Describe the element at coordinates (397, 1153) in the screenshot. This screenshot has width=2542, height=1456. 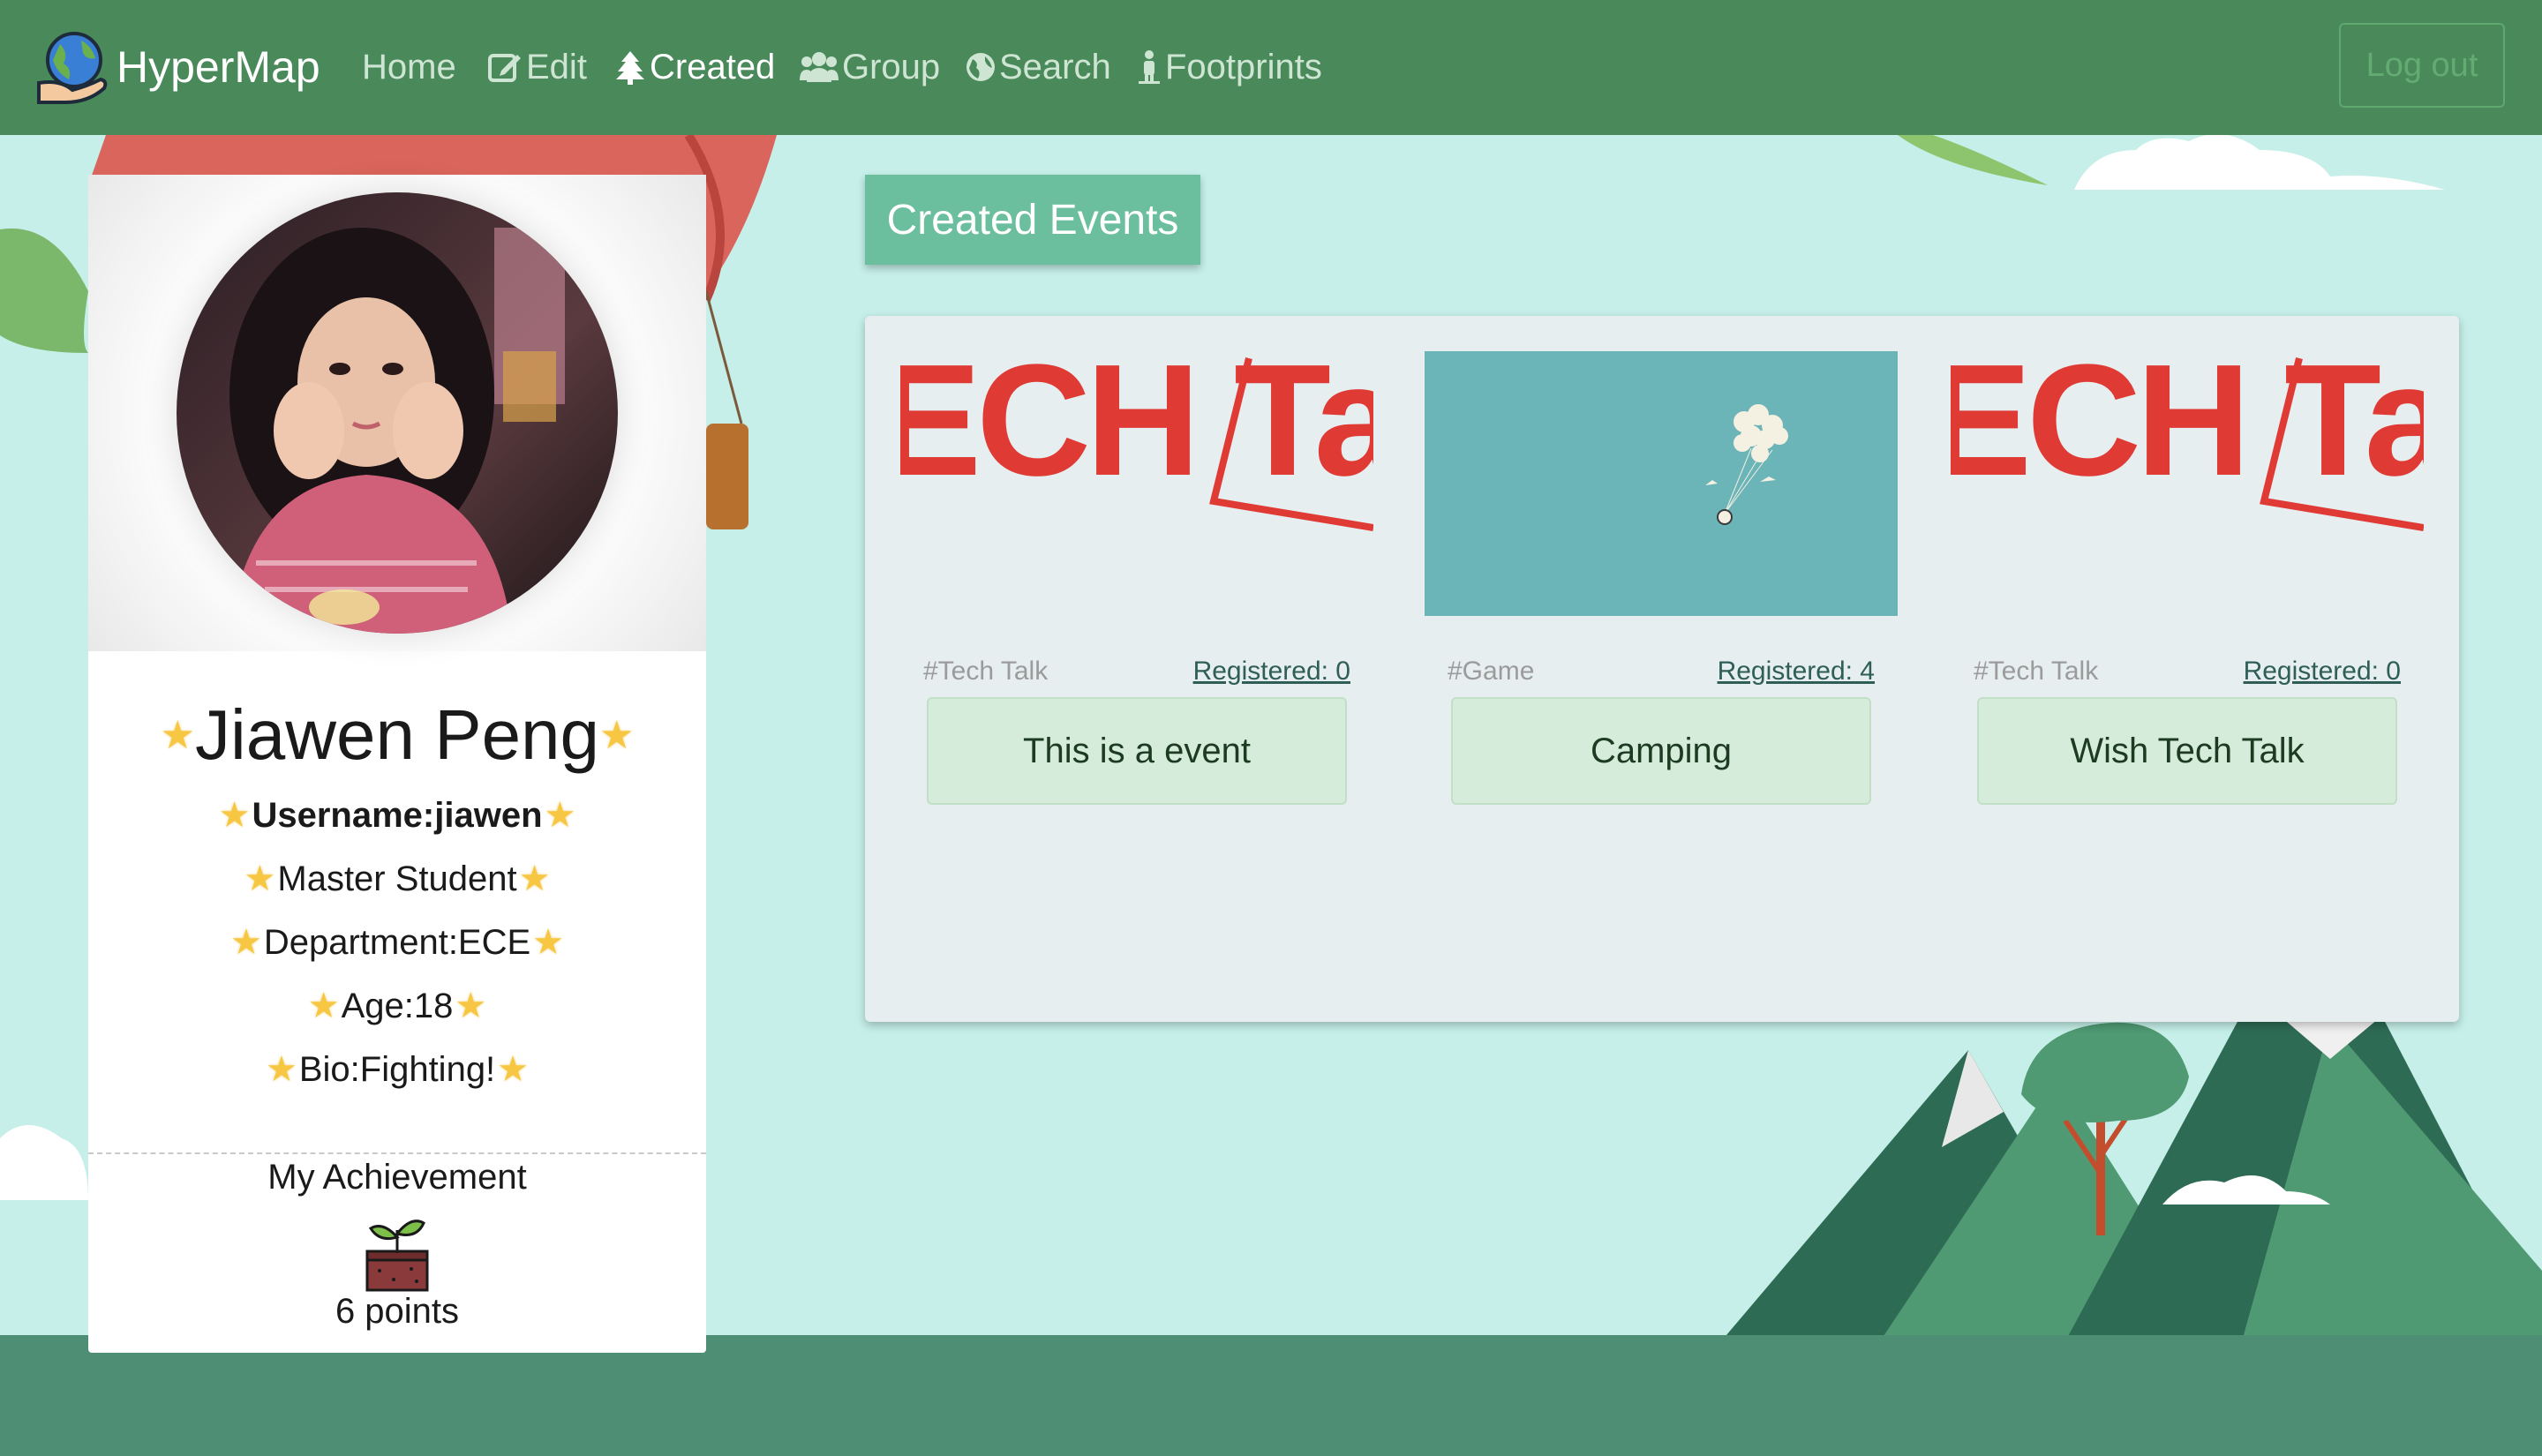
I see `achievement-divider` at that location.